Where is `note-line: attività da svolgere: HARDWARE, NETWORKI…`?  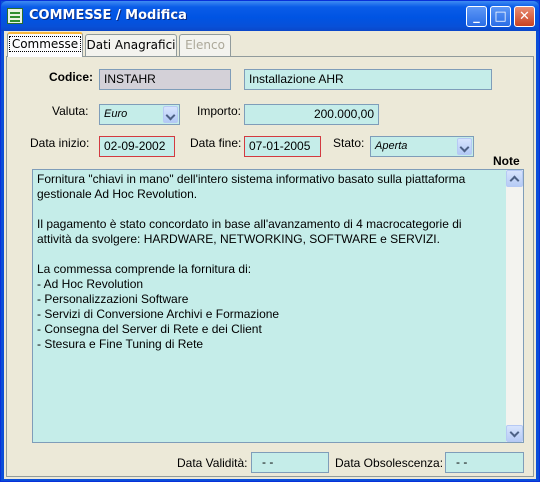 note-line: attività da svolgere: HARDWARE, NETWORKI… is located at coordinates (238, 239).